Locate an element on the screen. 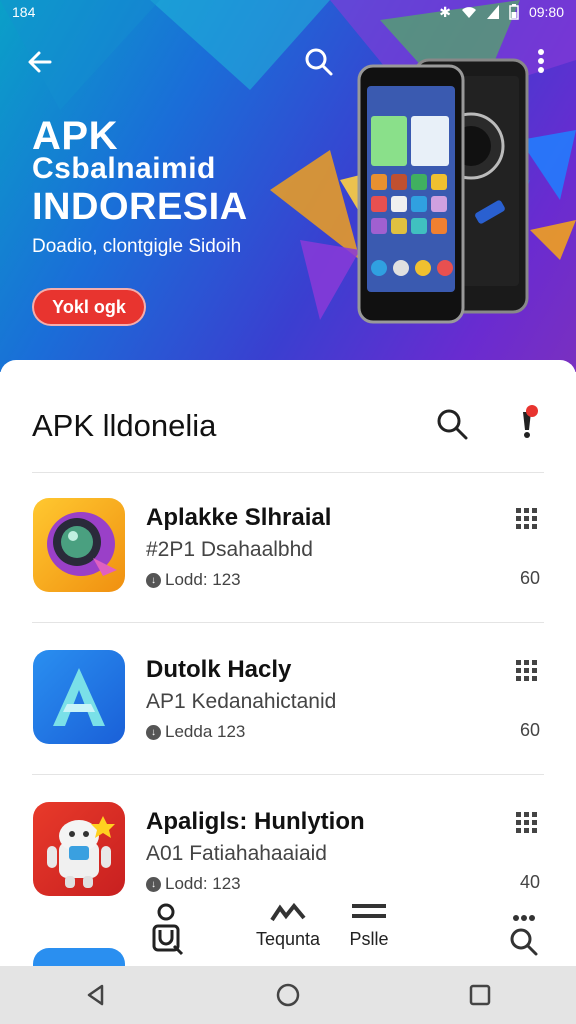  status-bar: 184 ✱ 09:80 is located at coordinates (288, 12).